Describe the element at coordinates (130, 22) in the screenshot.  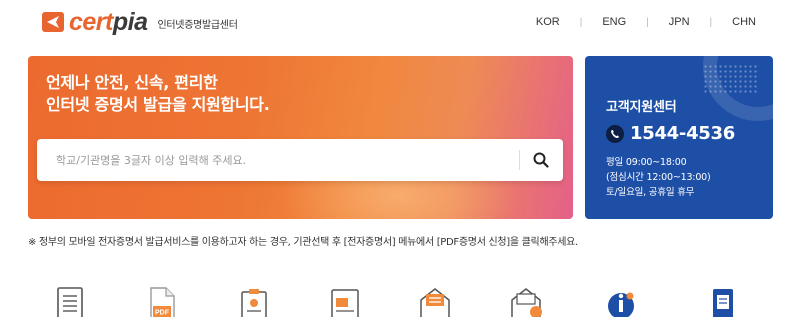
I see `logo-pia: pia` at that location.